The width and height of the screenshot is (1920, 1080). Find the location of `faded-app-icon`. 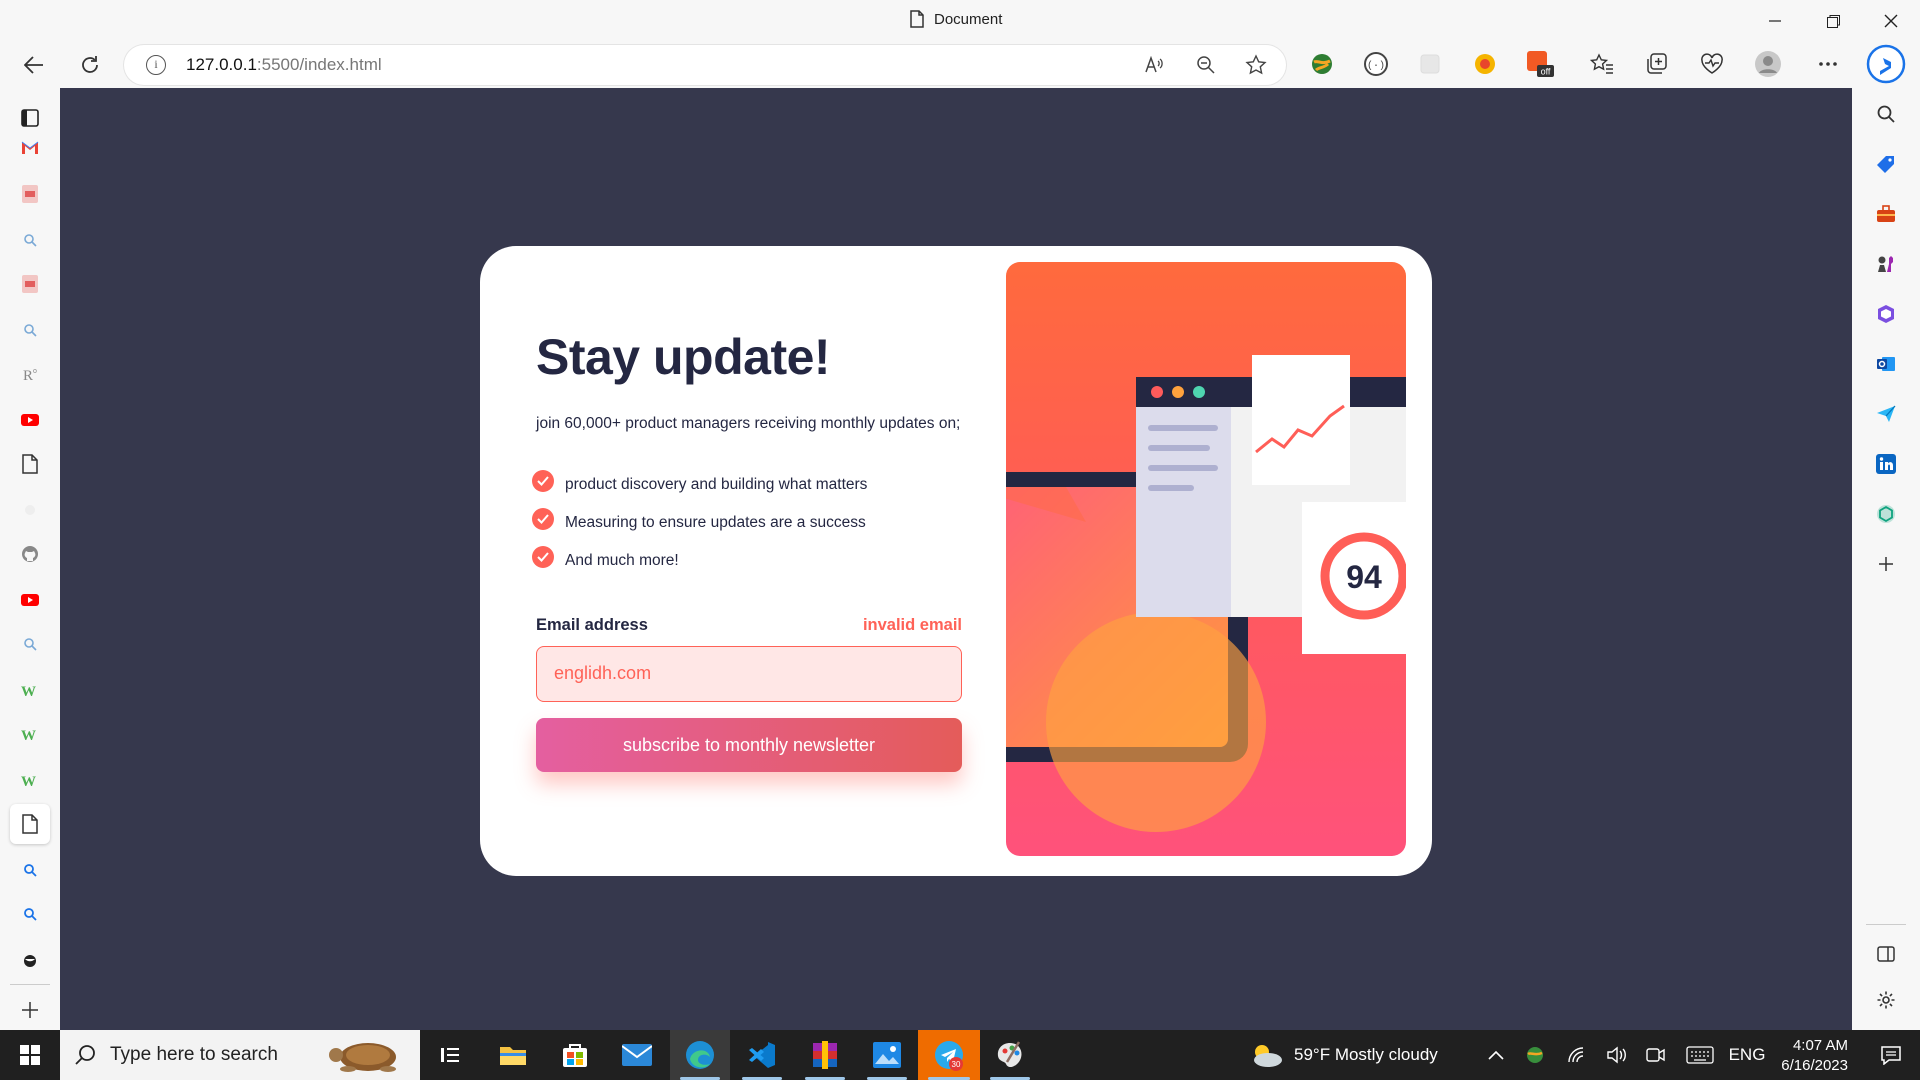

faded-app-icon is located at coordinates (30, 510).